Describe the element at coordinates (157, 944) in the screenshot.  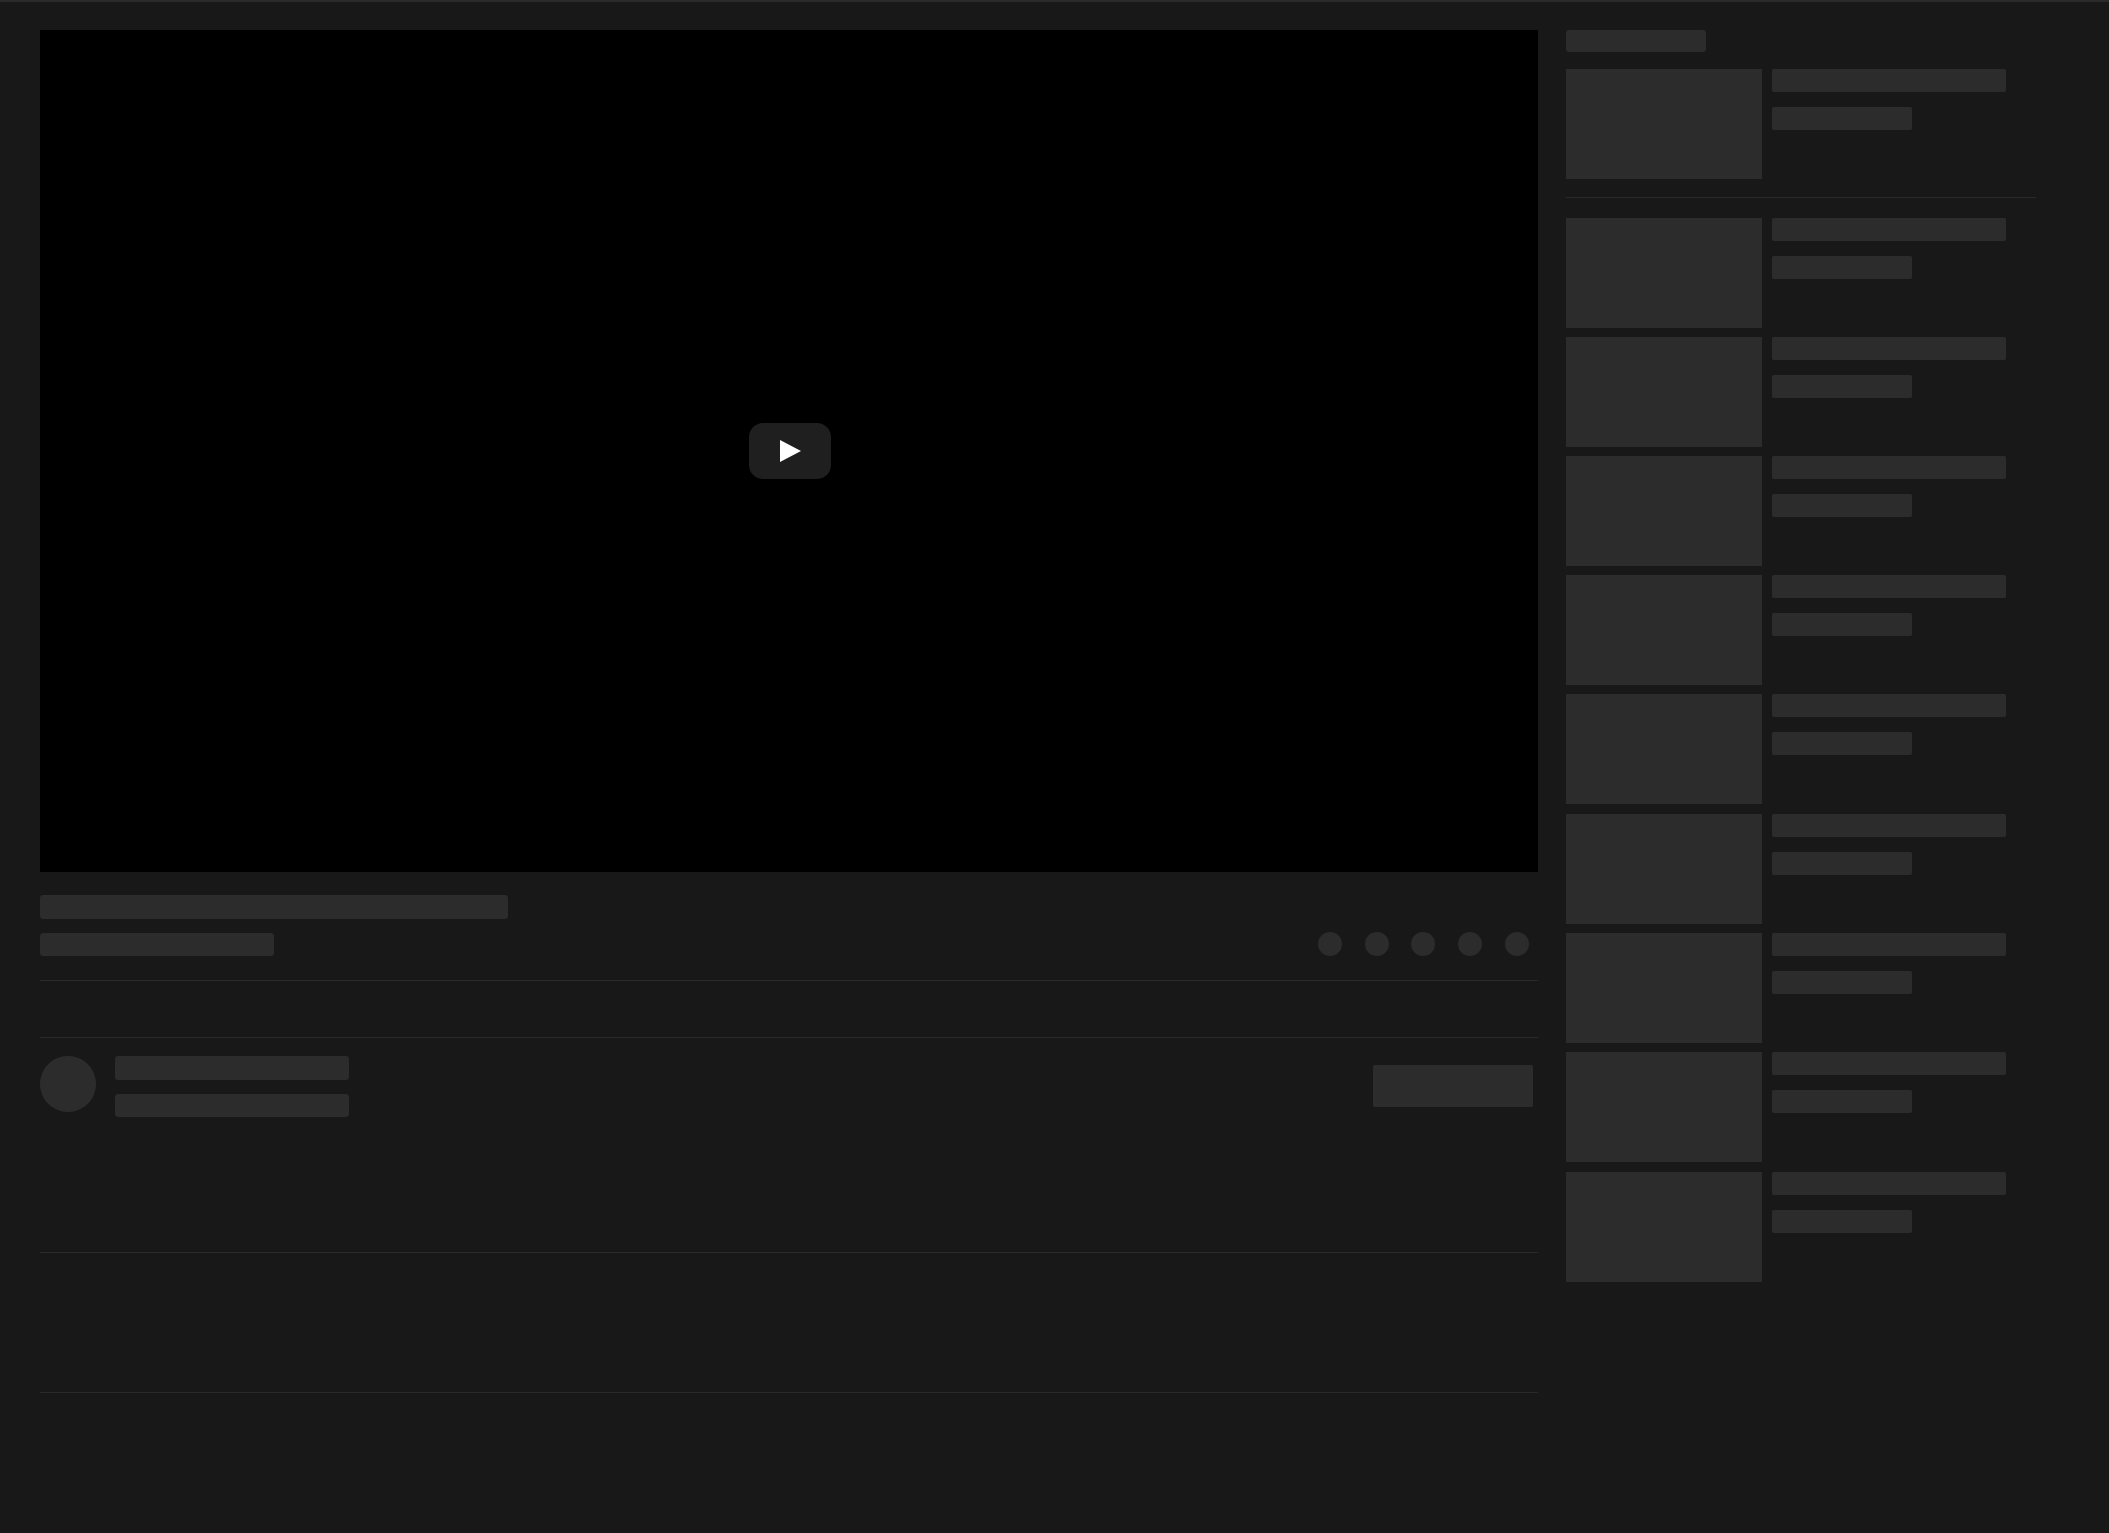
I see `video-meta-placeholder` at that location.